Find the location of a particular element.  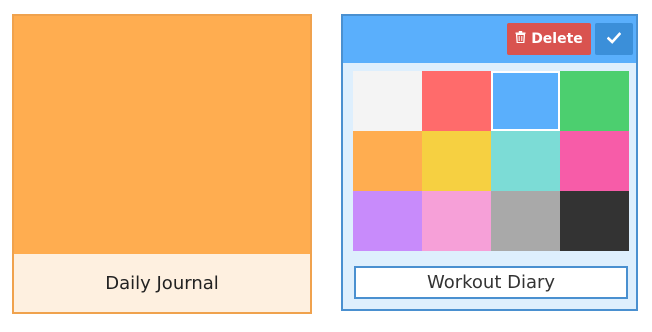

editor-toolbar: Delete is located at coordinates (489, 39).